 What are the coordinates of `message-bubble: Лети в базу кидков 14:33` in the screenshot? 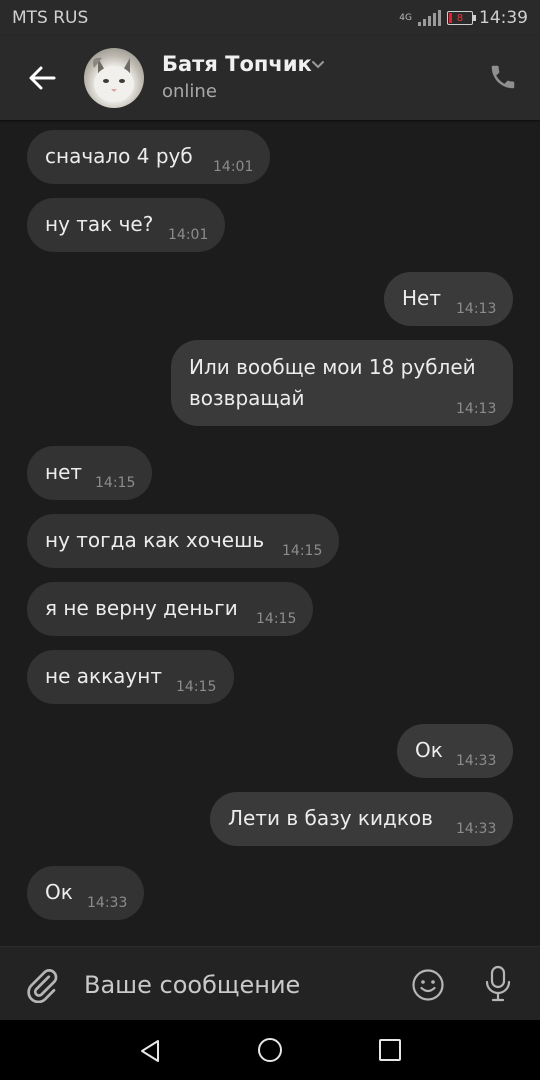 It's located at (361, 819).